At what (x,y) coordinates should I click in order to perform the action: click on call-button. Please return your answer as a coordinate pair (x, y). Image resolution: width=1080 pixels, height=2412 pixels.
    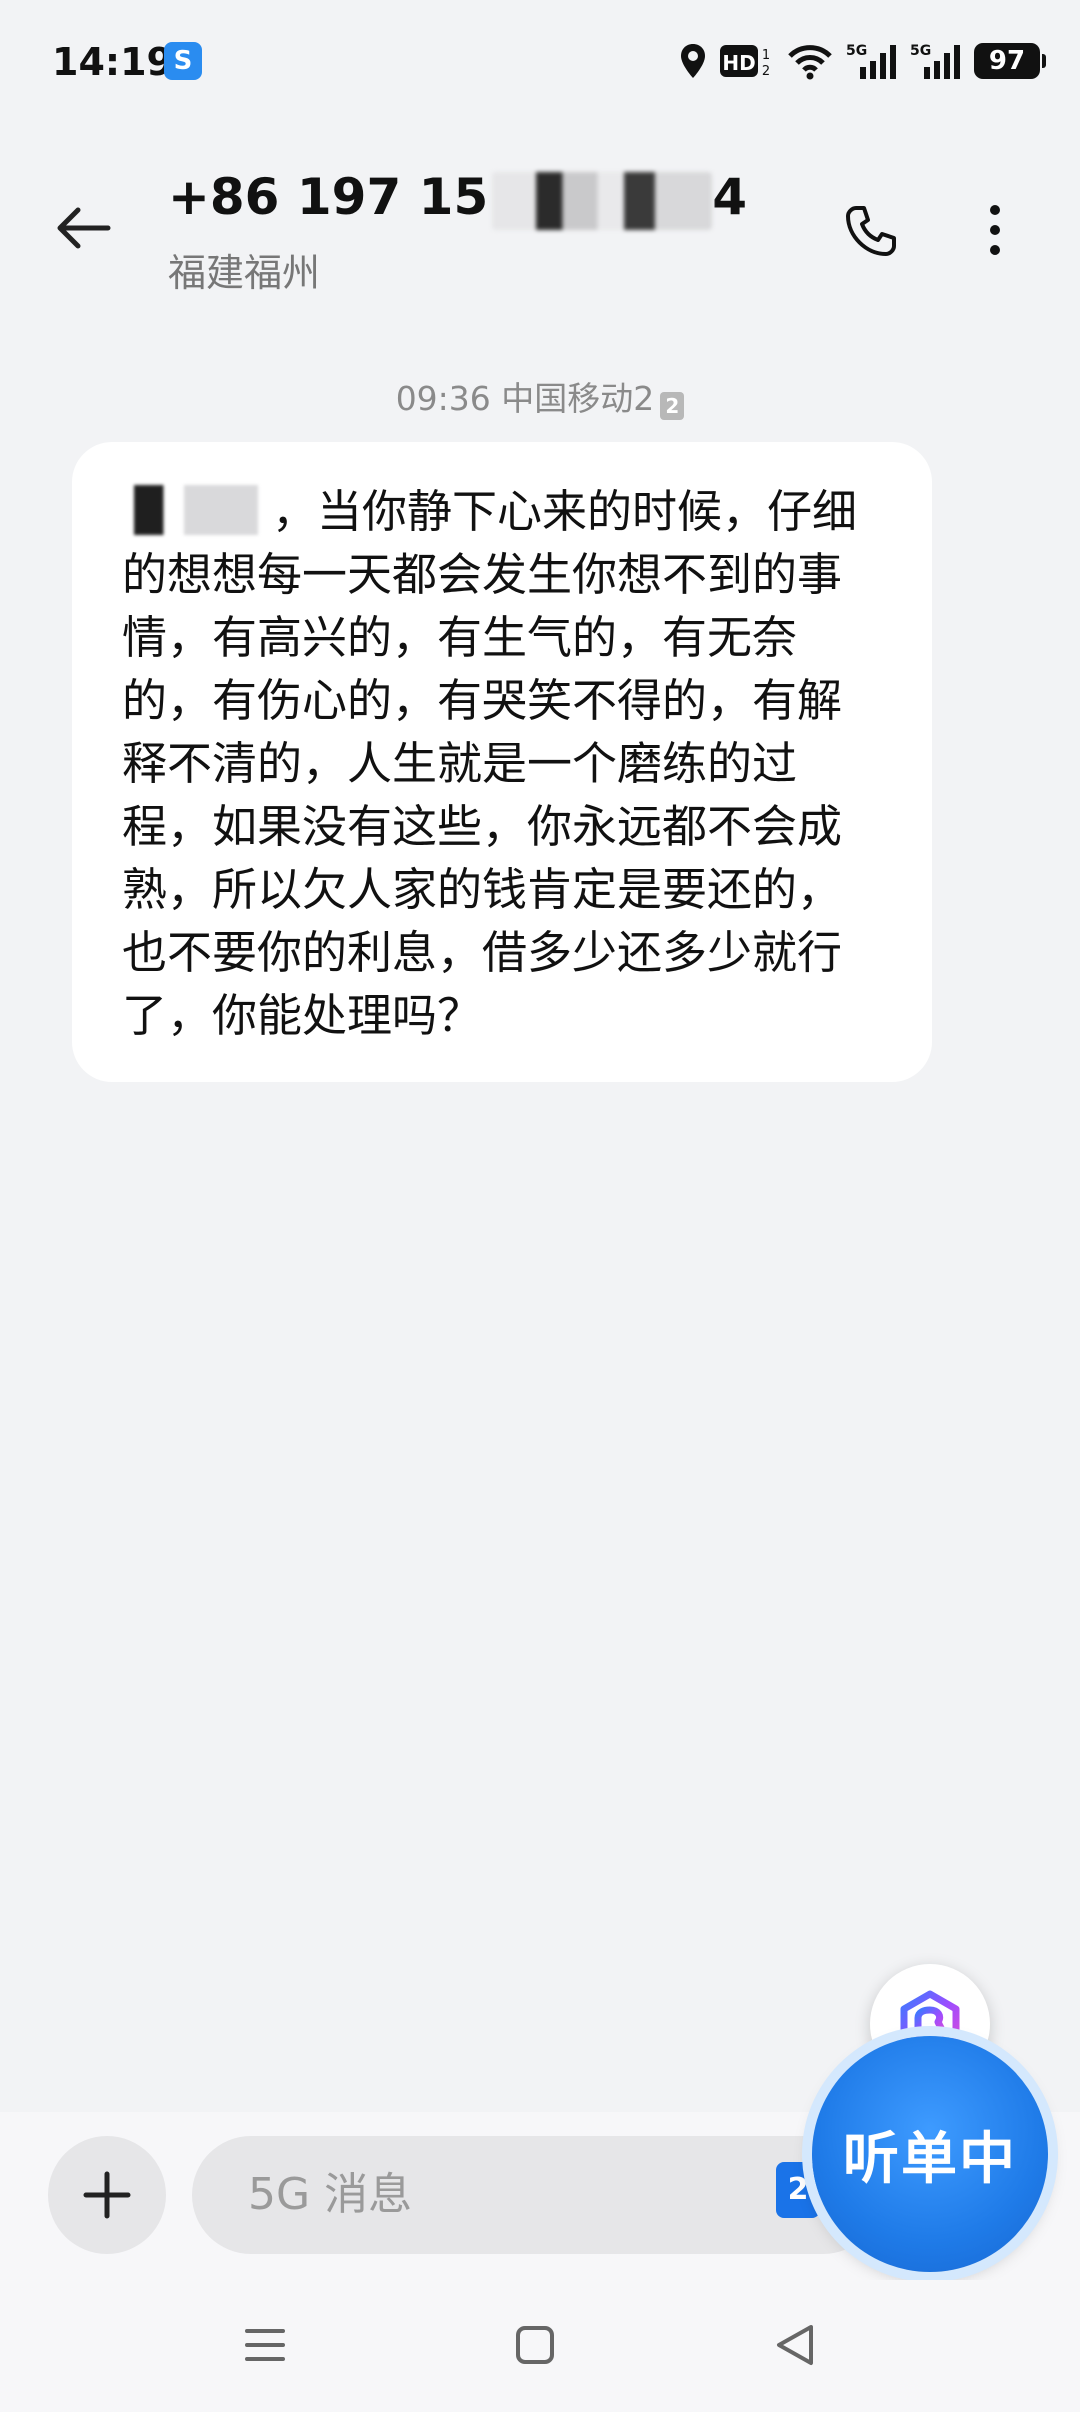
    Looking at the image, I should click on (870, 230).